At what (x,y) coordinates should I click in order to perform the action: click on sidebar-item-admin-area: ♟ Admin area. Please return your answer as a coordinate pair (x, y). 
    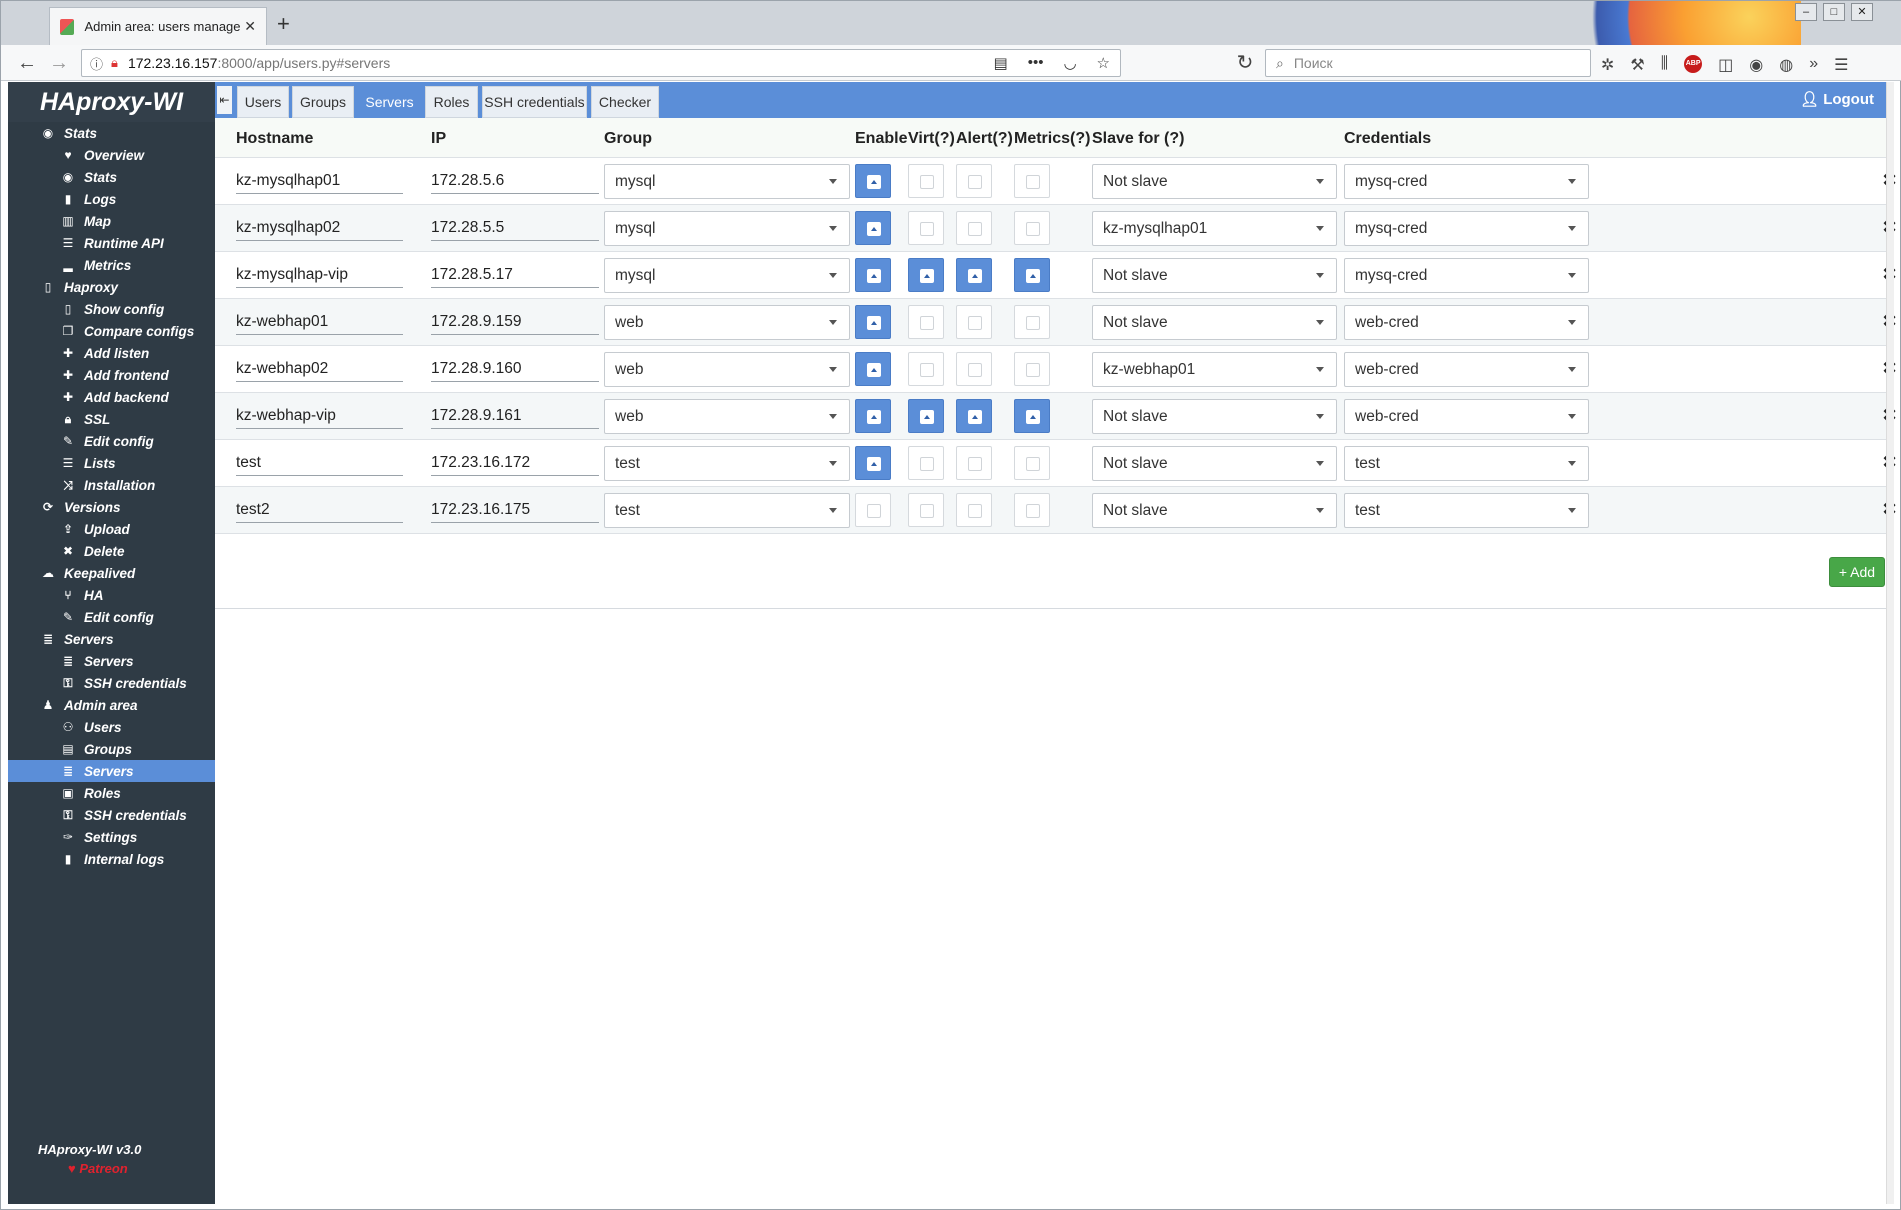
    Looking at the image, I should click on (111, 705).